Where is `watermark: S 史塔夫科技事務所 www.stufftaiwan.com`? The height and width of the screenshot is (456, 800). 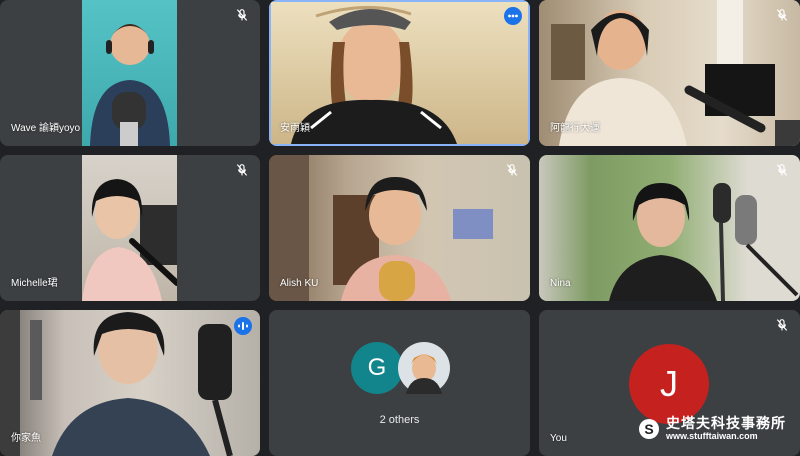 watermark: S 史塔夫科技事務所 www.stufftaiwan.com is located at coordinates (712, 428).